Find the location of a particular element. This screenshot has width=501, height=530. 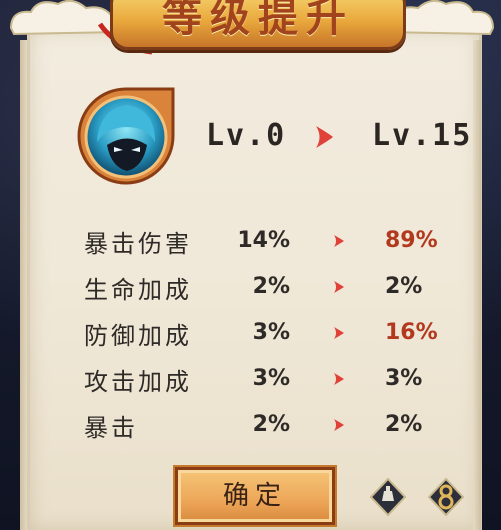

stat-label: 防御加成 is located at coordinates (138, 336).